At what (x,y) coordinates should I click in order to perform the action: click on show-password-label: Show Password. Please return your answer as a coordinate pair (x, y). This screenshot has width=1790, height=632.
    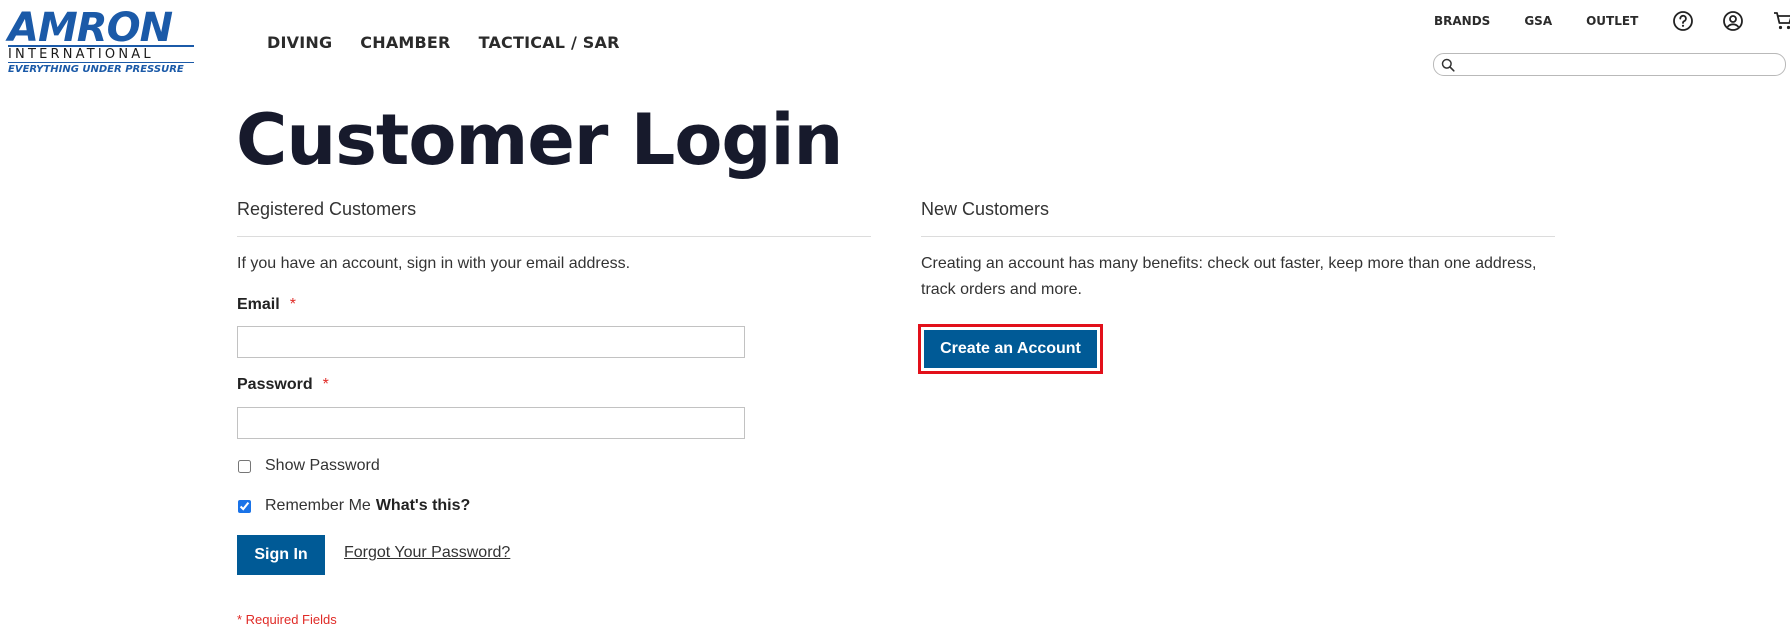
    Looking at the image, I should click on (322, 465).